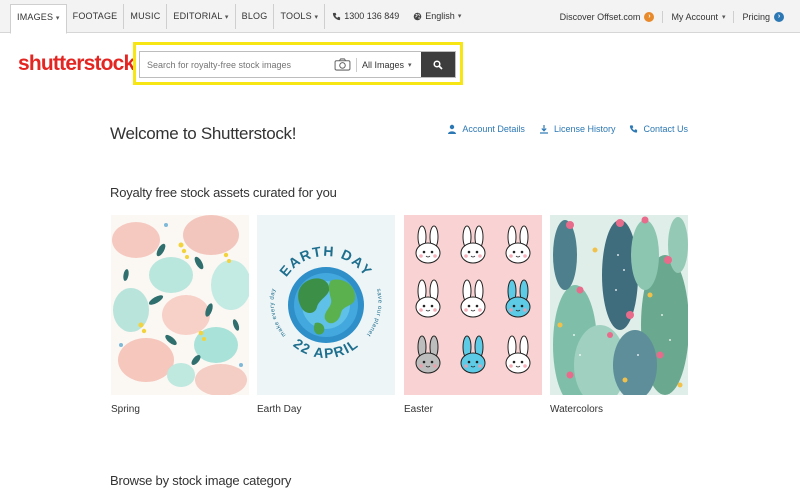  Describe the element at coordinates (418, 409) in the screenshot. I see `card-caption: Easter` at that location.